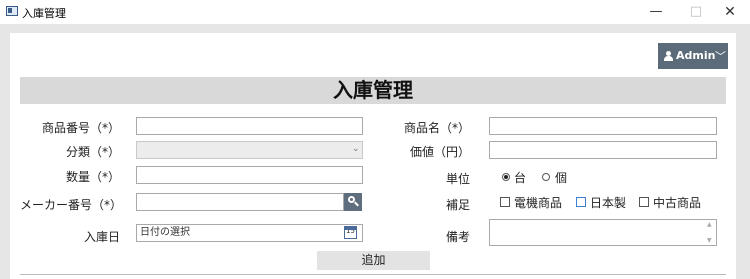  Describe the element at coordinates (373, 90) in the screenshot. I see `page-title: 入庫管理` at that location.